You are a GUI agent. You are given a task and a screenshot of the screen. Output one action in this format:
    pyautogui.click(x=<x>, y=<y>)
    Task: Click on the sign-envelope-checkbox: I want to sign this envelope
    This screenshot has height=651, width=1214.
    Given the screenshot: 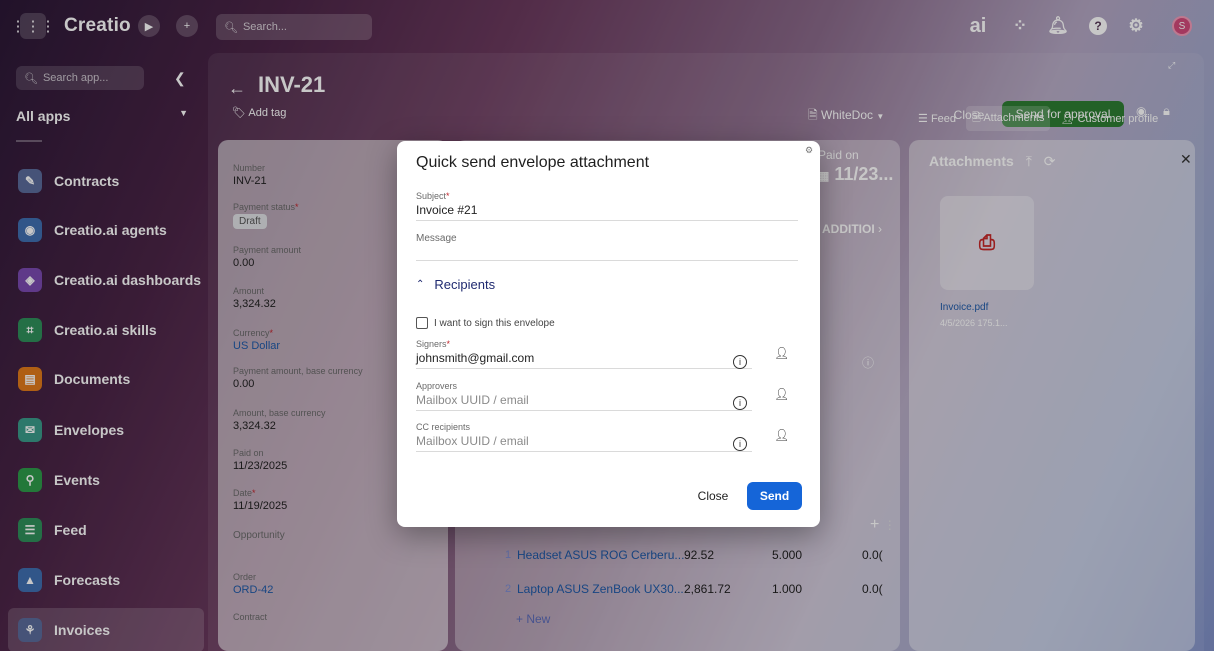 What is the action you would take?
    pyautogui.click(x=485, y=323)
    